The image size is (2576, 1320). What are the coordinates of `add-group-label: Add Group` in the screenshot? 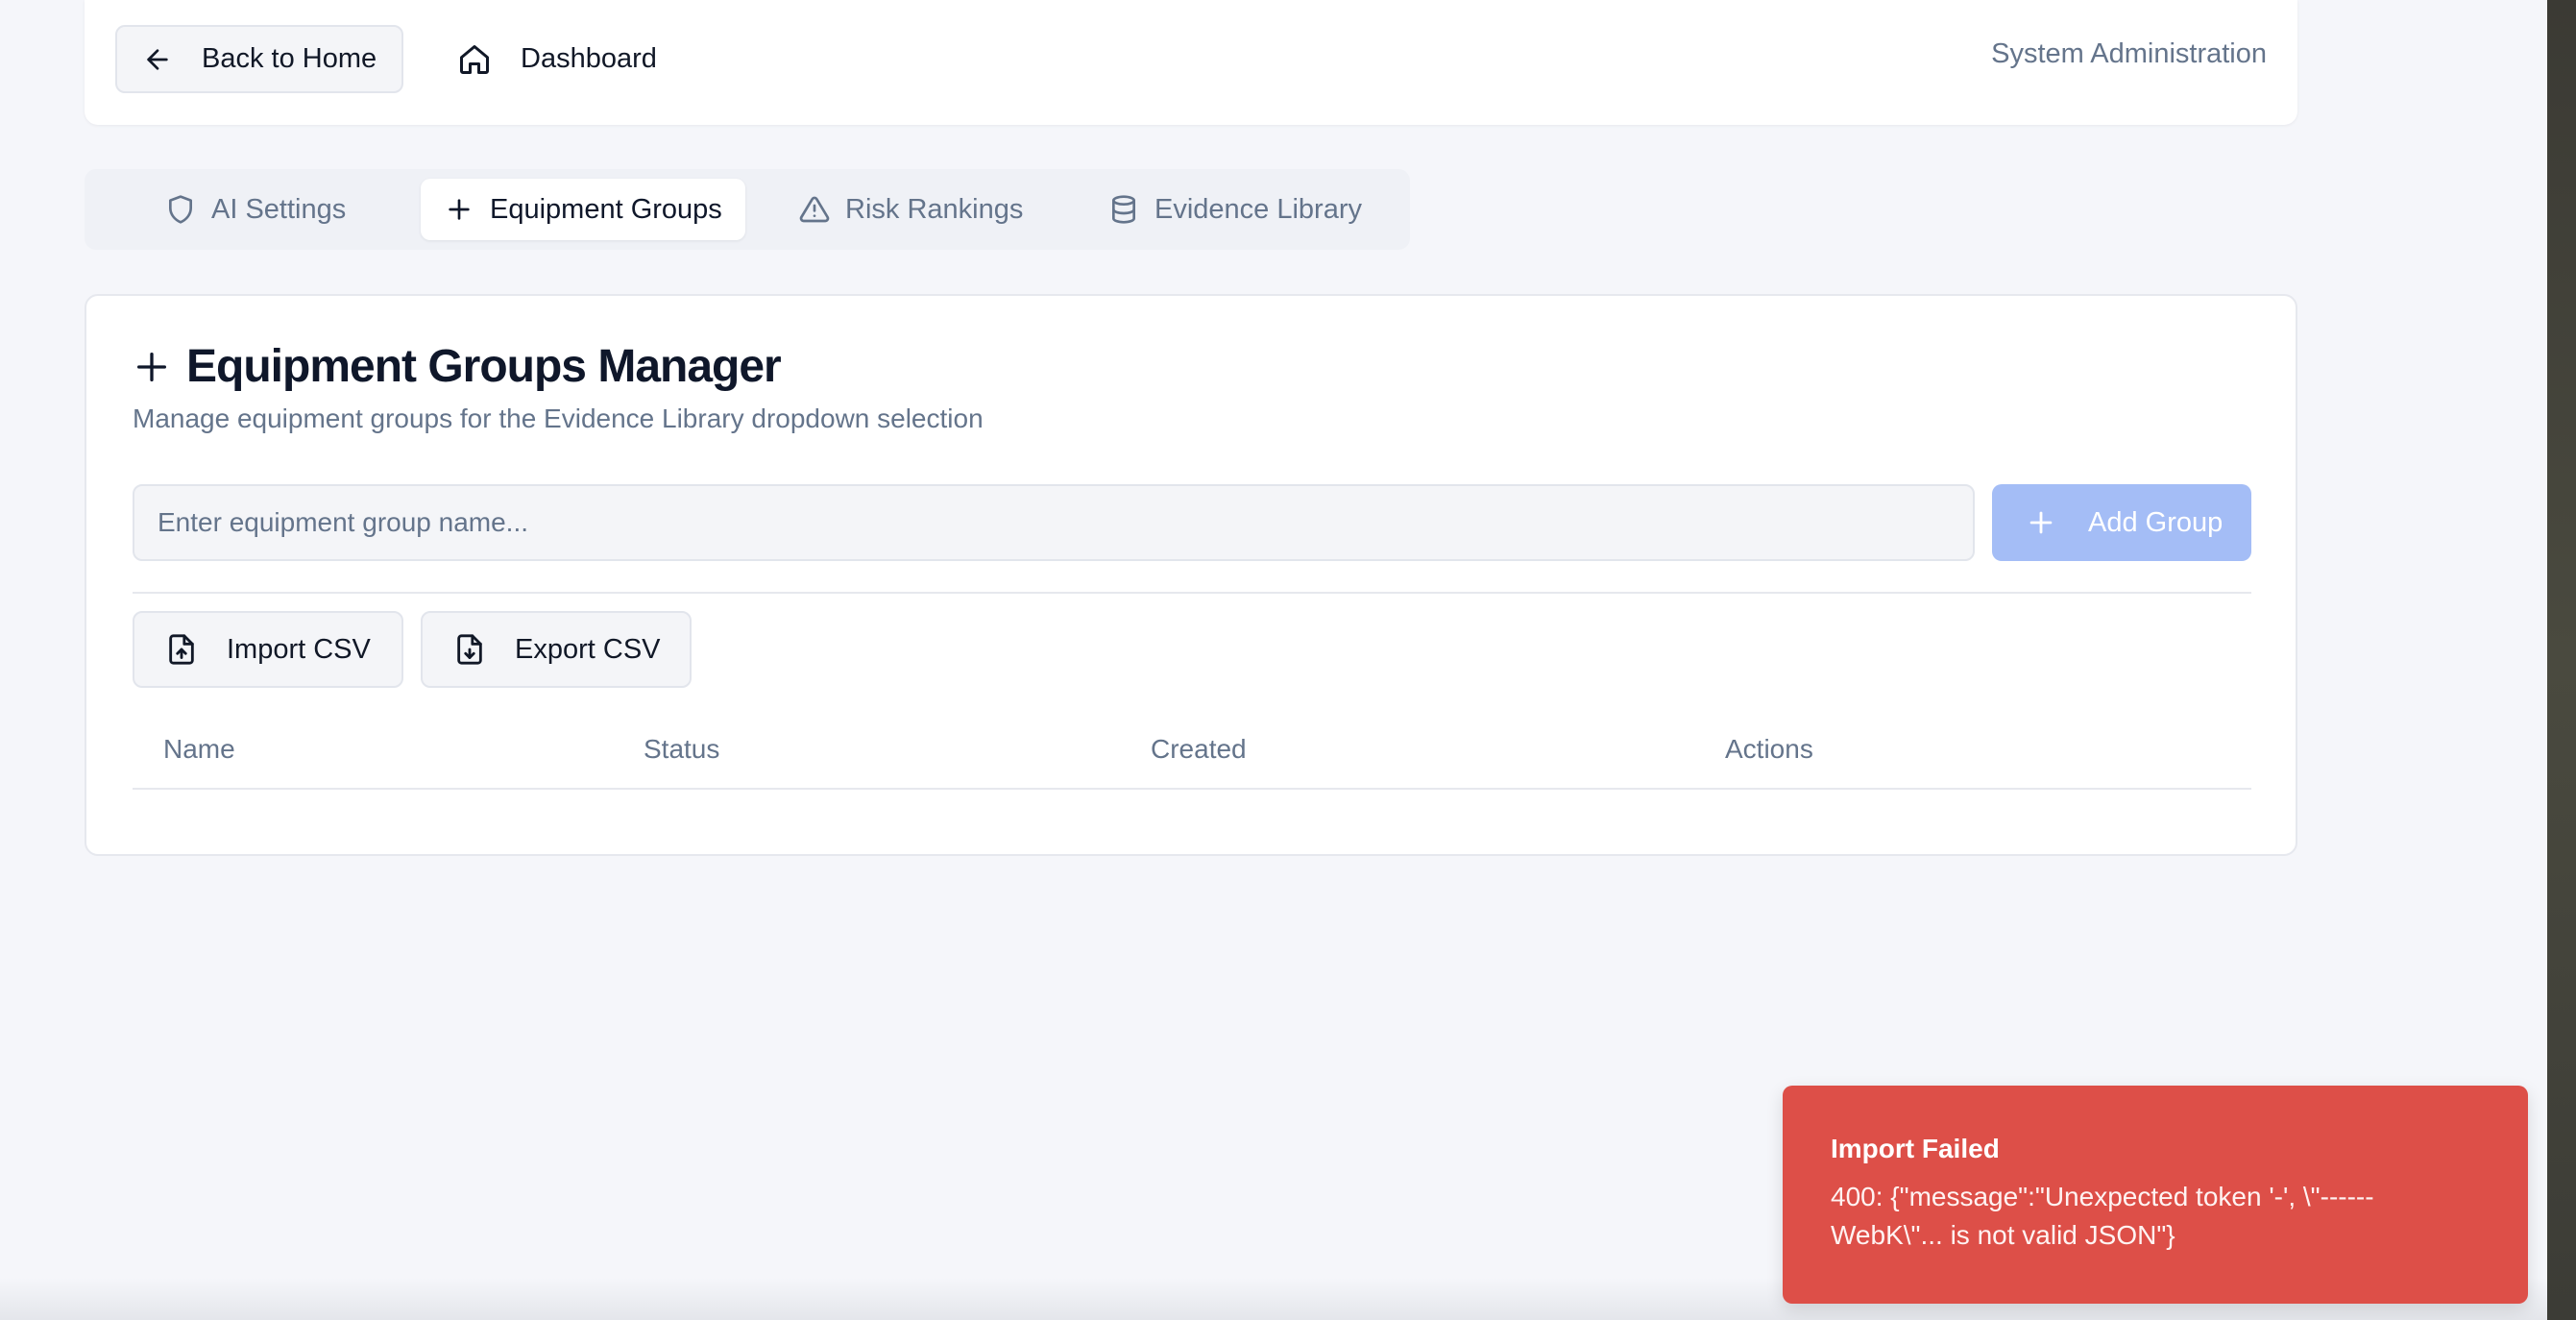 It's located at (2156, 522).